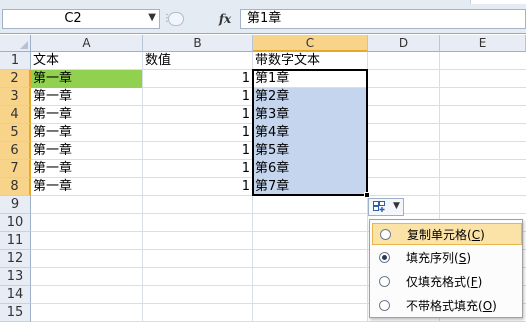 The image size is (526, 322). Describe the element at coordinates (15, 259) in the screenshot. I see `row-header-12: 12` at that location.